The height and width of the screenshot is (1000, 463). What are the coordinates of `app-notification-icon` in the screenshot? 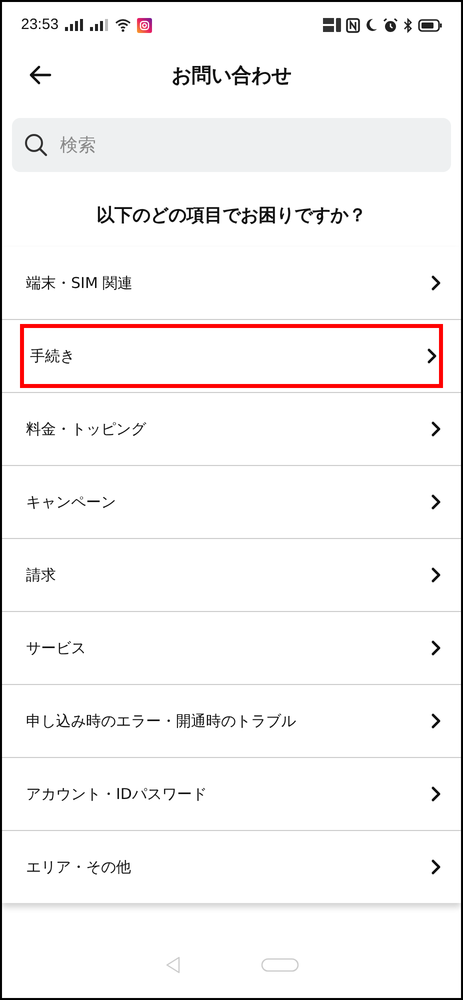 It's located at (144, 25).